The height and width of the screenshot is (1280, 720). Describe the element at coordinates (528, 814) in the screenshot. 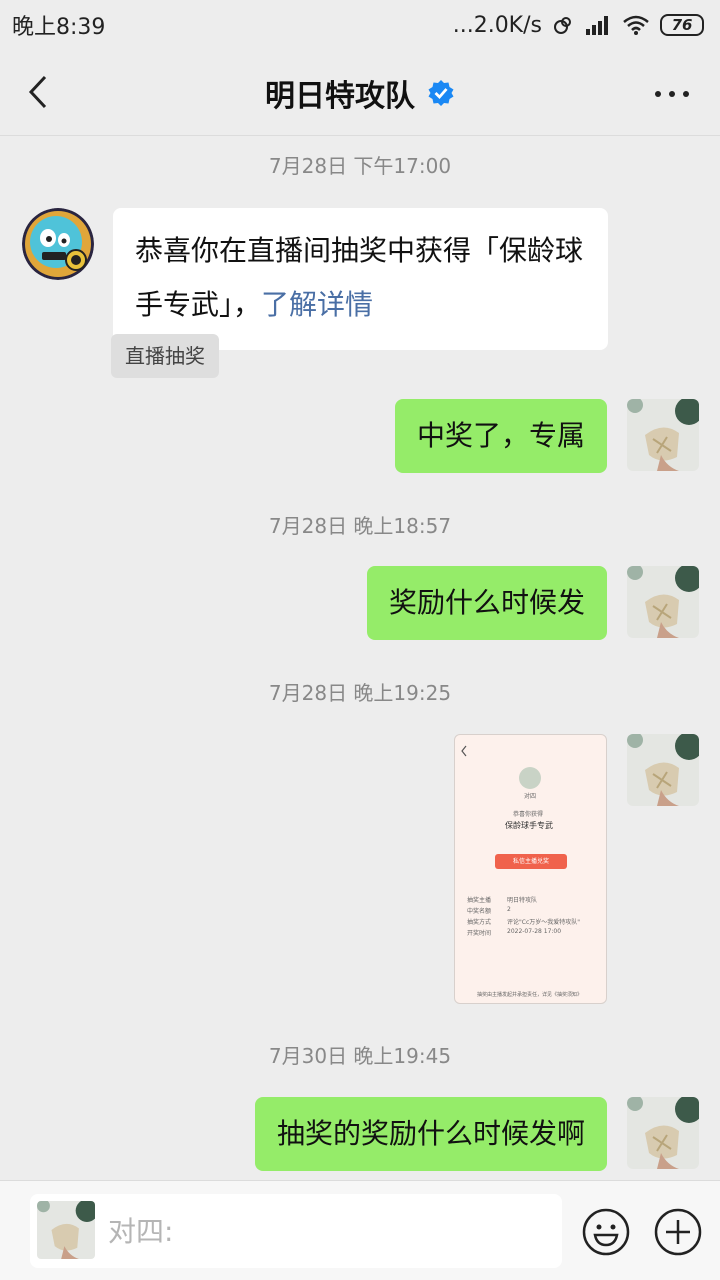

I see `screenshot-congrats: 恭喜你获得` at that location.